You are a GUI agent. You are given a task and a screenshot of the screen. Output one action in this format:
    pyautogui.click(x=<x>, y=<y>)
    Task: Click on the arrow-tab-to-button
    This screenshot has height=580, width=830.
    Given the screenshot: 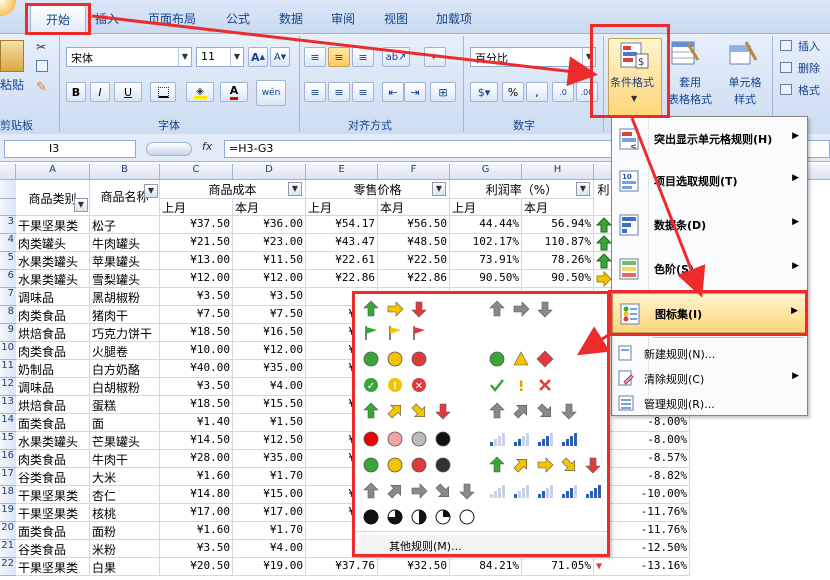 What is the action you would take?
    pyautogui.click(x=344, y=50)
    